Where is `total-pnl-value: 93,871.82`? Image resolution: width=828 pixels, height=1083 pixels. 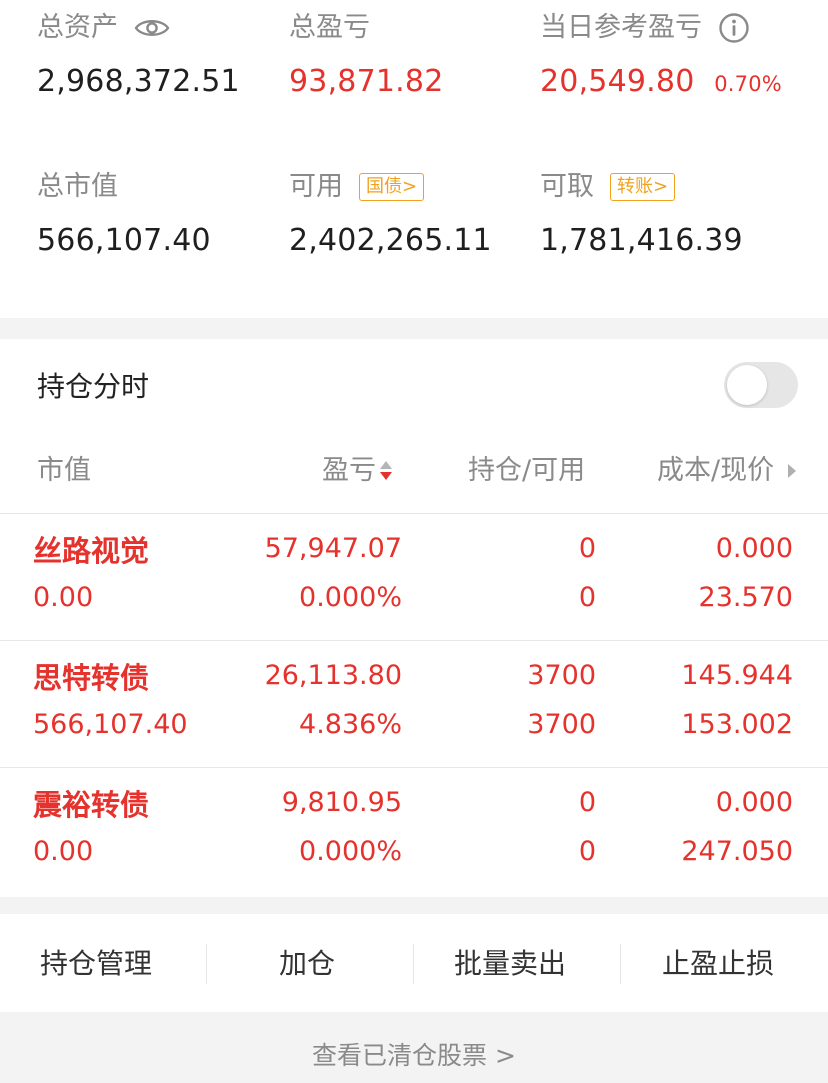
total-pnl-value: 93,871.82 is located at coordinates (366, 81).